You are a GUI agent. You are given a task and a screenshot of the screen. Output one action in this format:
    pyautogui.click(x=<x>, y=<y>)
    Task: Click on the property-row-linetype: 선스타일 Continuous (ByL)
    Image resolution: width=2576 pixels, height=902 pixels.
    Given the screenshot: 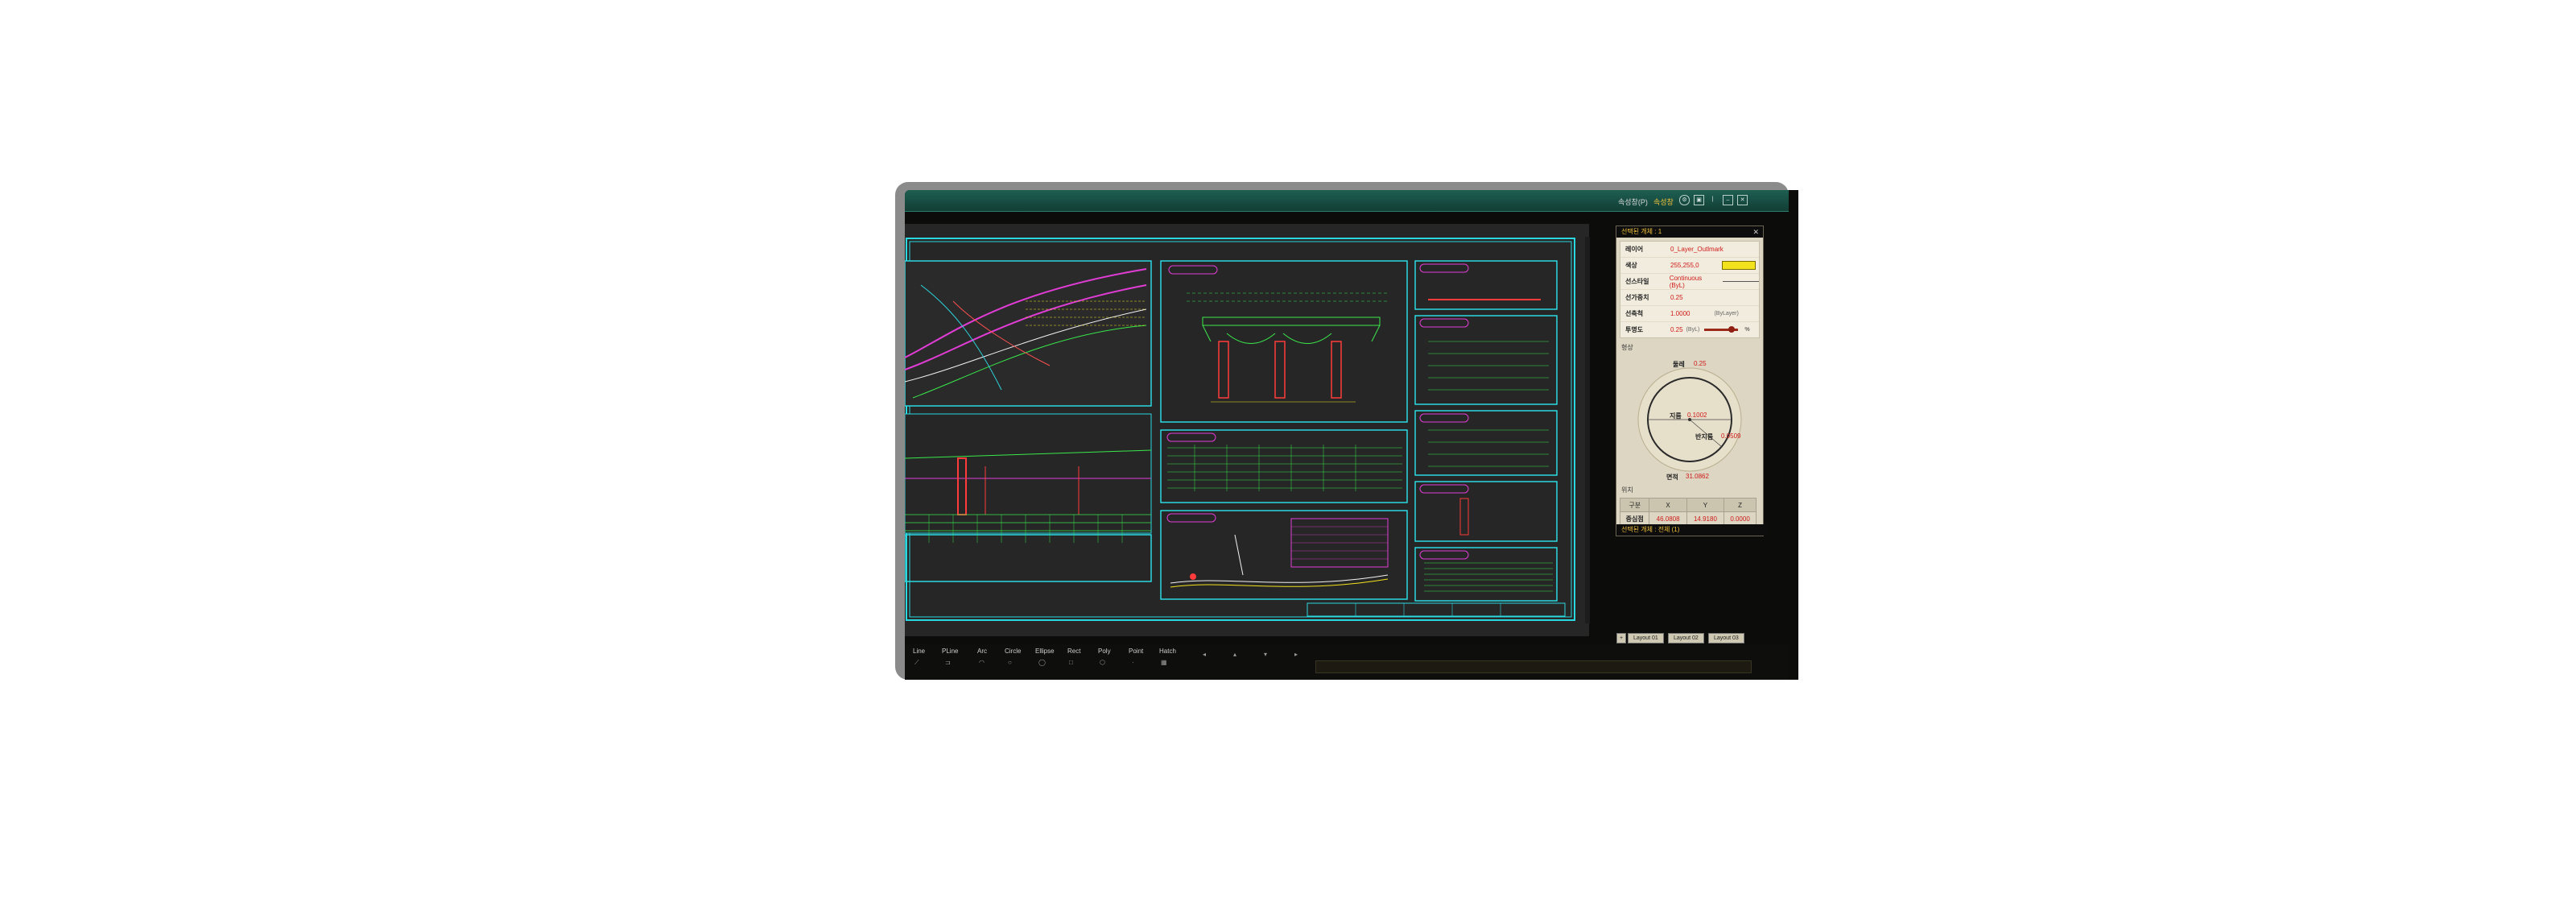 What is the action you would take?
    pyautogui.click(x=1689, y=282)
    